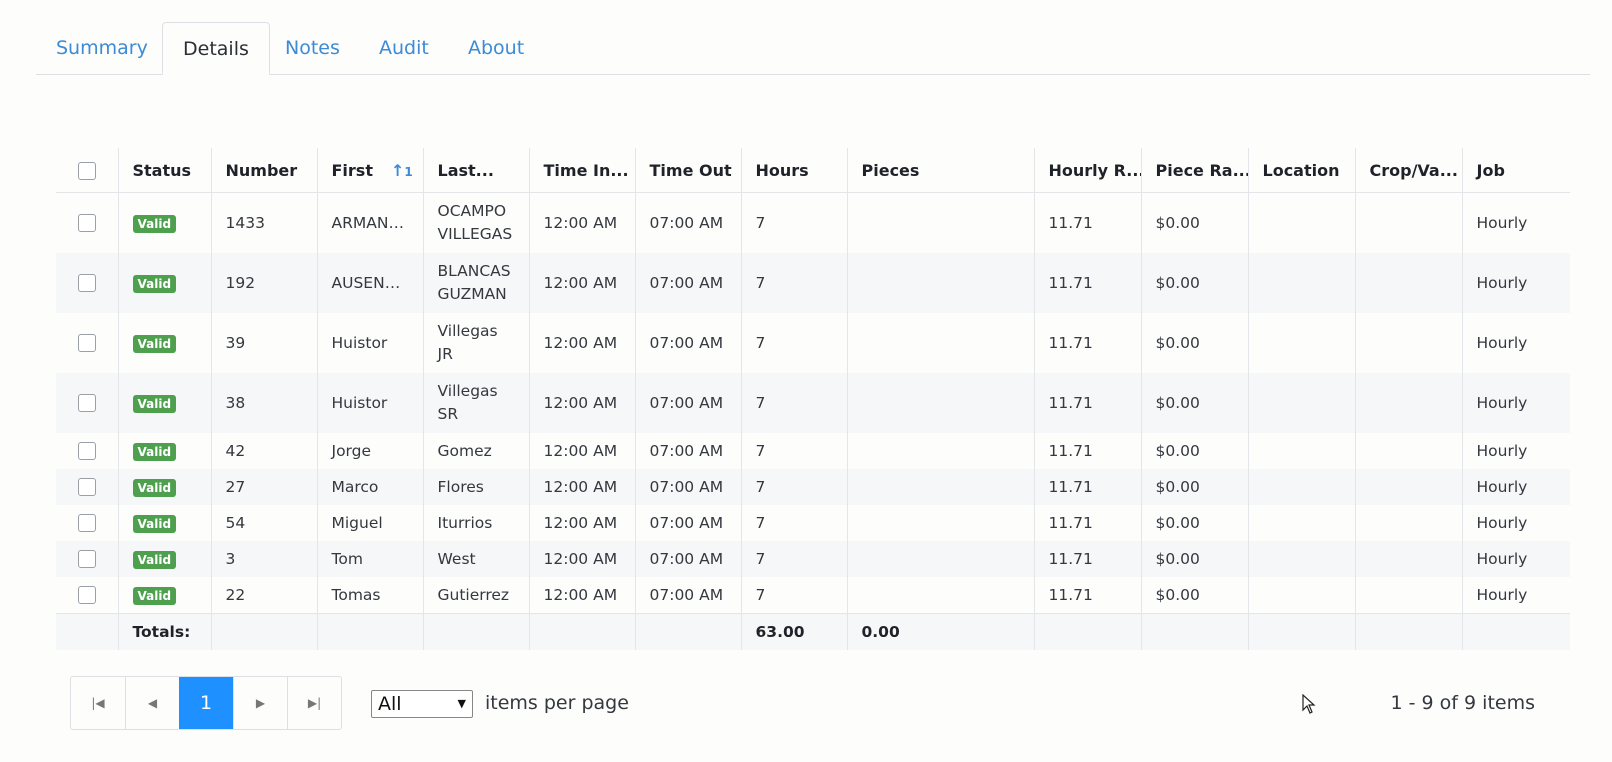  I want to click on tab-summary: Summary, so click(102, 48).